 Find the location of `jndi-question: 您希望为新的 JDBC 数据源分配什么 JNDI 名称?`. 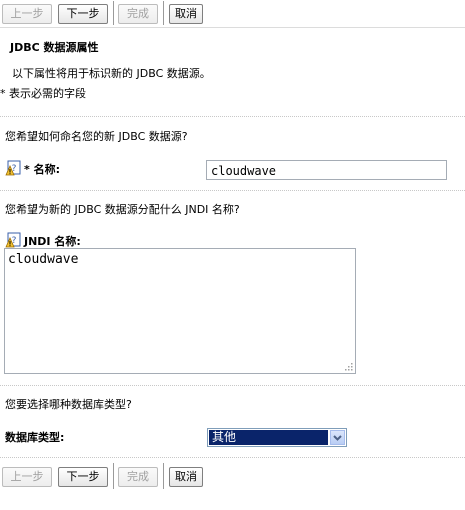

jndi-question: 您希望为新的 JDBC 数据源分配什么 JNDI 名称? is located at coordinates (122, 209).